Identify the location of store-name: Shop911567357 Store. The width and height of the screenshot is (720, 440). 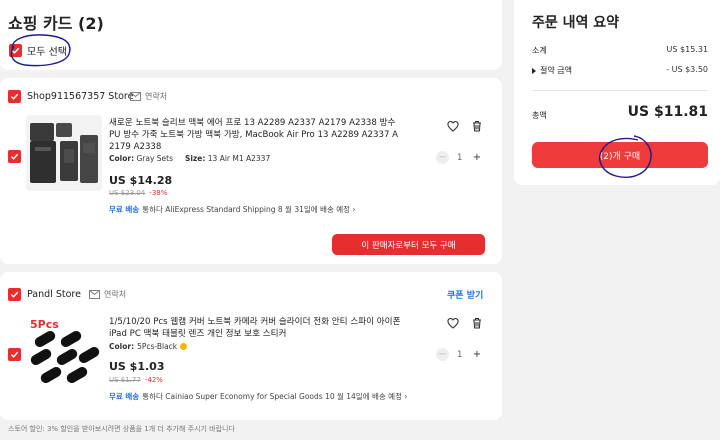
(80, 96).